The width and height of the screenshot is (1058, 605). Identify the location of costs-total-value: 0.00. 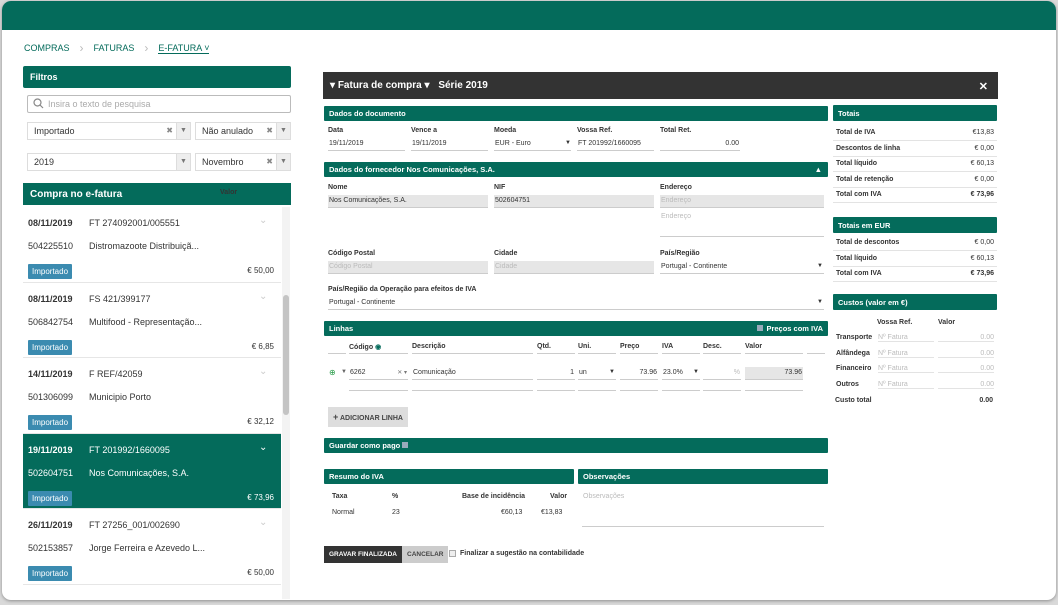
(986, 400).